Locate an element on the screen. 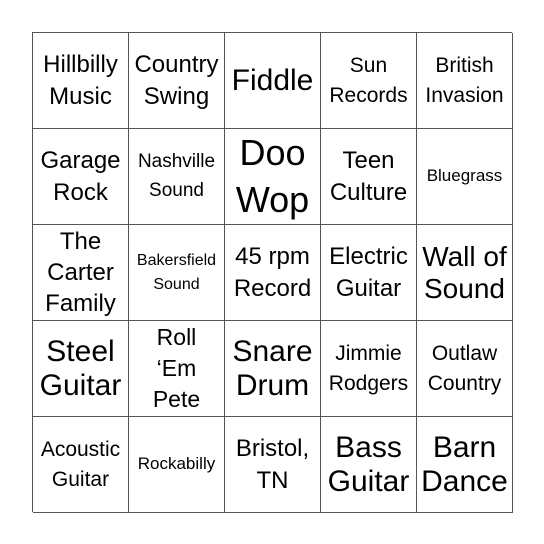 The height and width of the screenshot is (544, 544). bingo-cell-label: Nashville Sound is located at coordinates (176, 176).